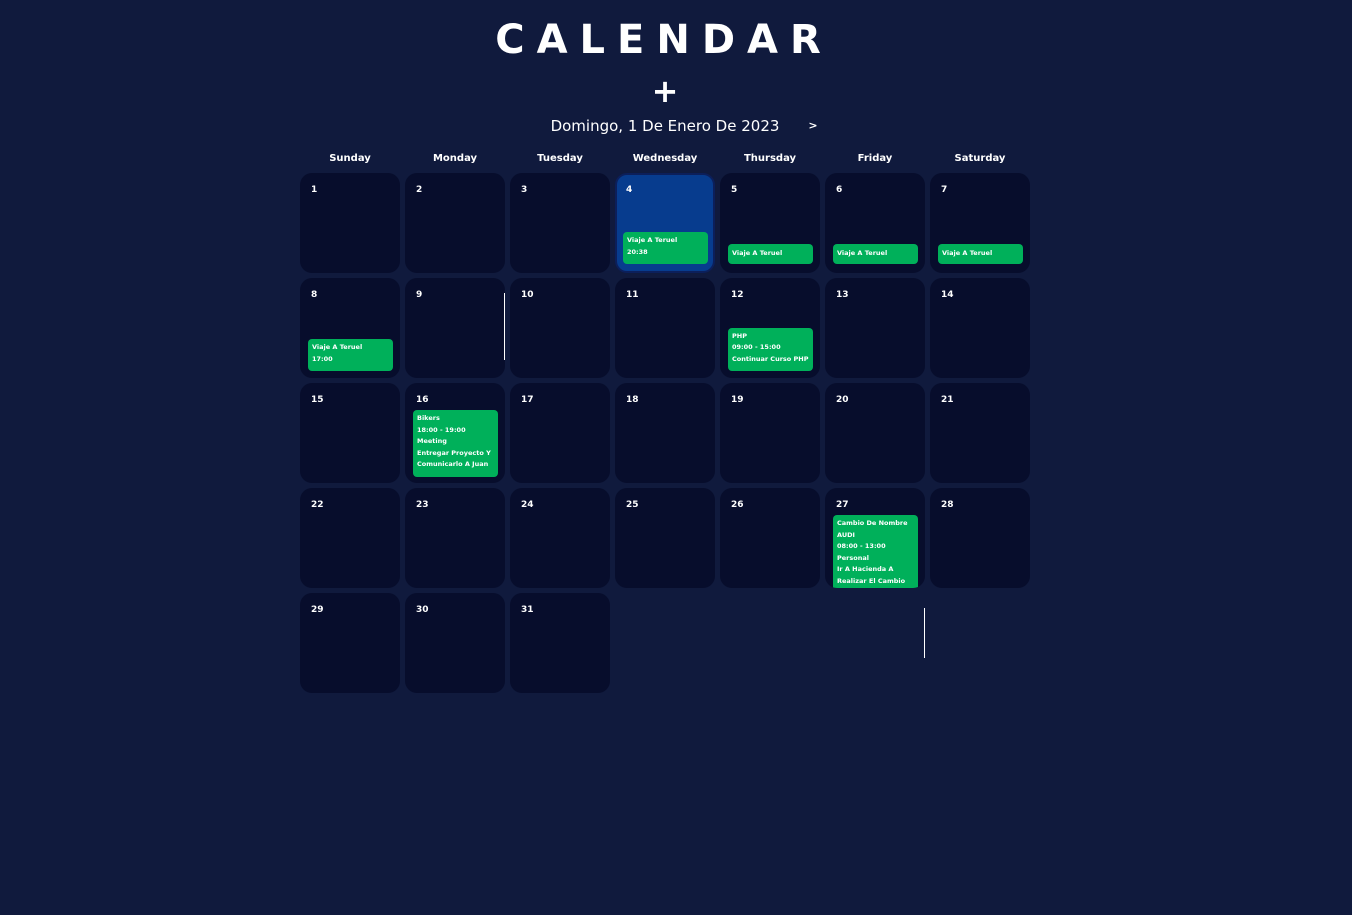 Image resolution: width=1352 pixels, height=915 pixels. I want to click on day-number: 30, so click(422, 610).